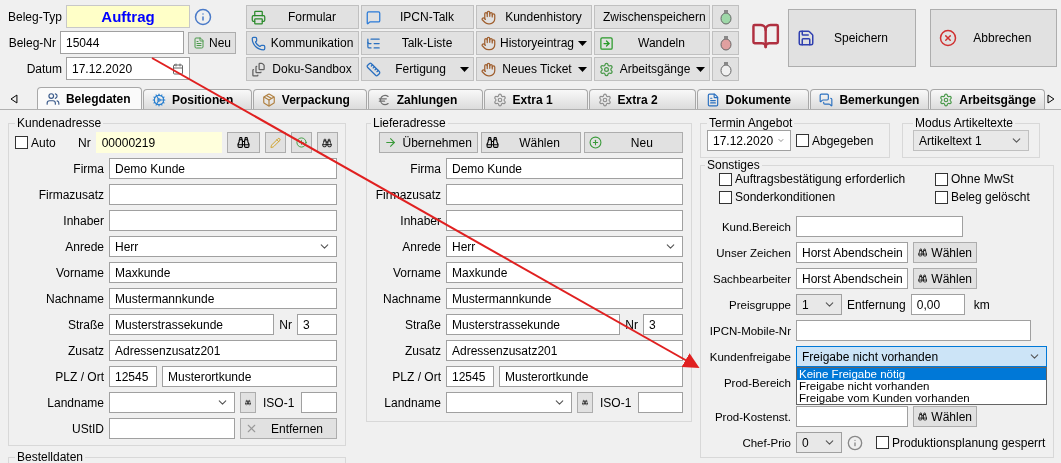 The image size is (1061, 463). I want to click on tab: Extra 2, so click(642, 99).